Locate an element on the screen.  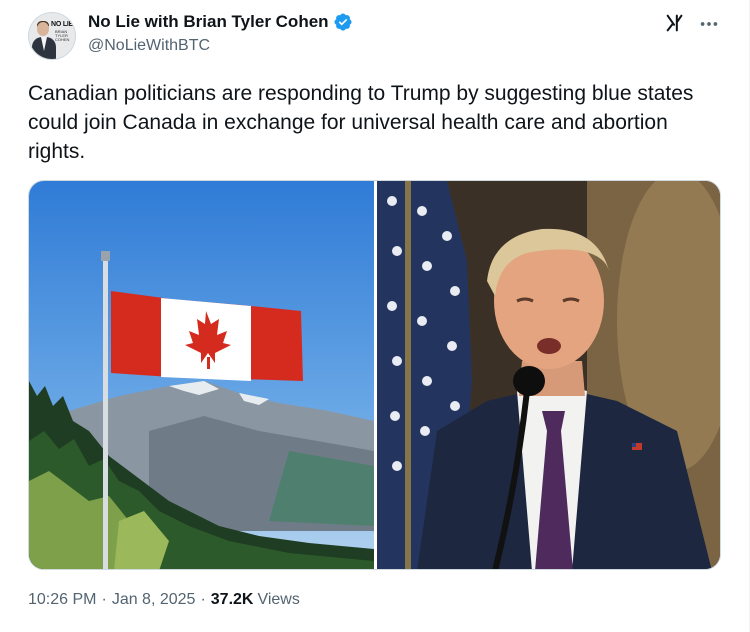
avatar-person-head is located at coordinates (43, 29).